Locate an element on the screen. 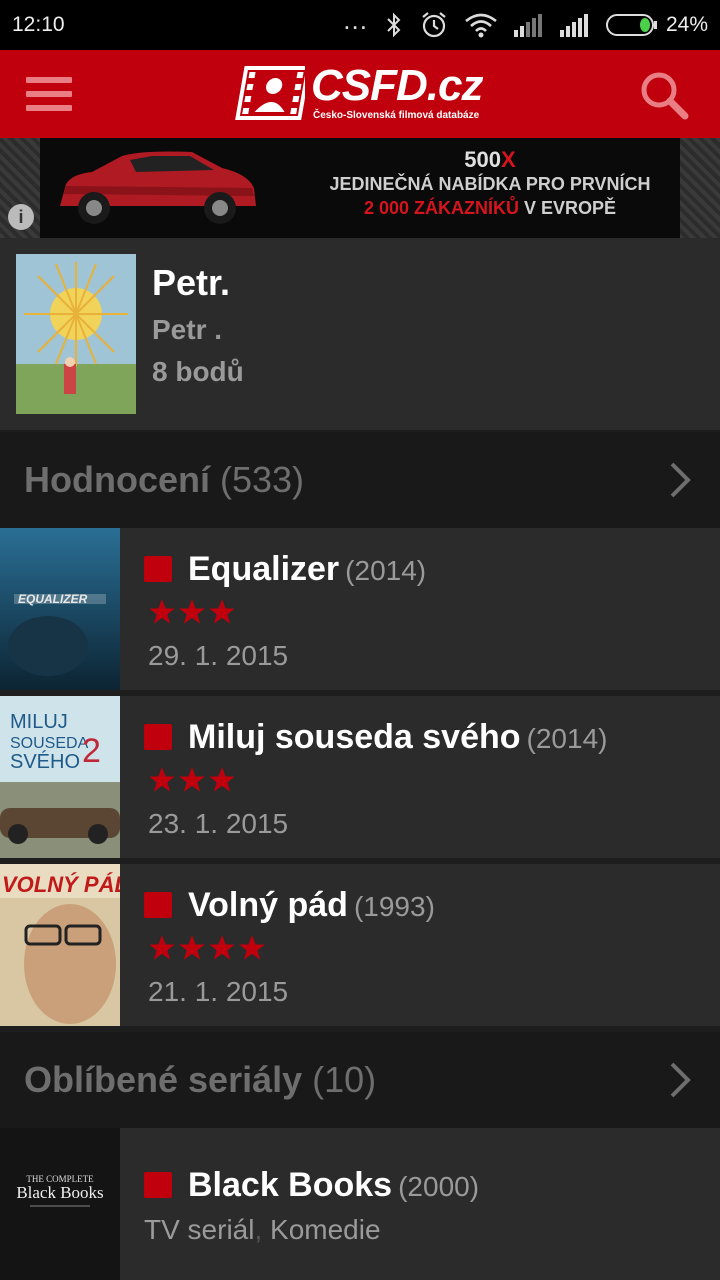  svg-text: 2 is located at coordinates (91, 751).